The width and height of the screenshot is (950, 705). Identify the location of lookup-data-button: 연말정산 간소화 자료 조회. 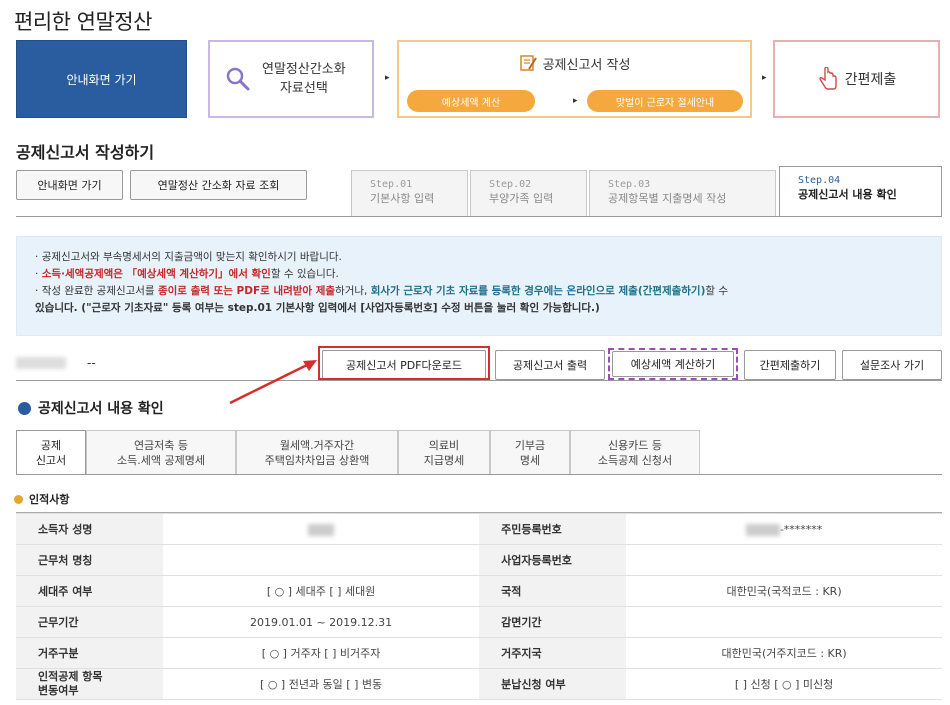
(218, 185).